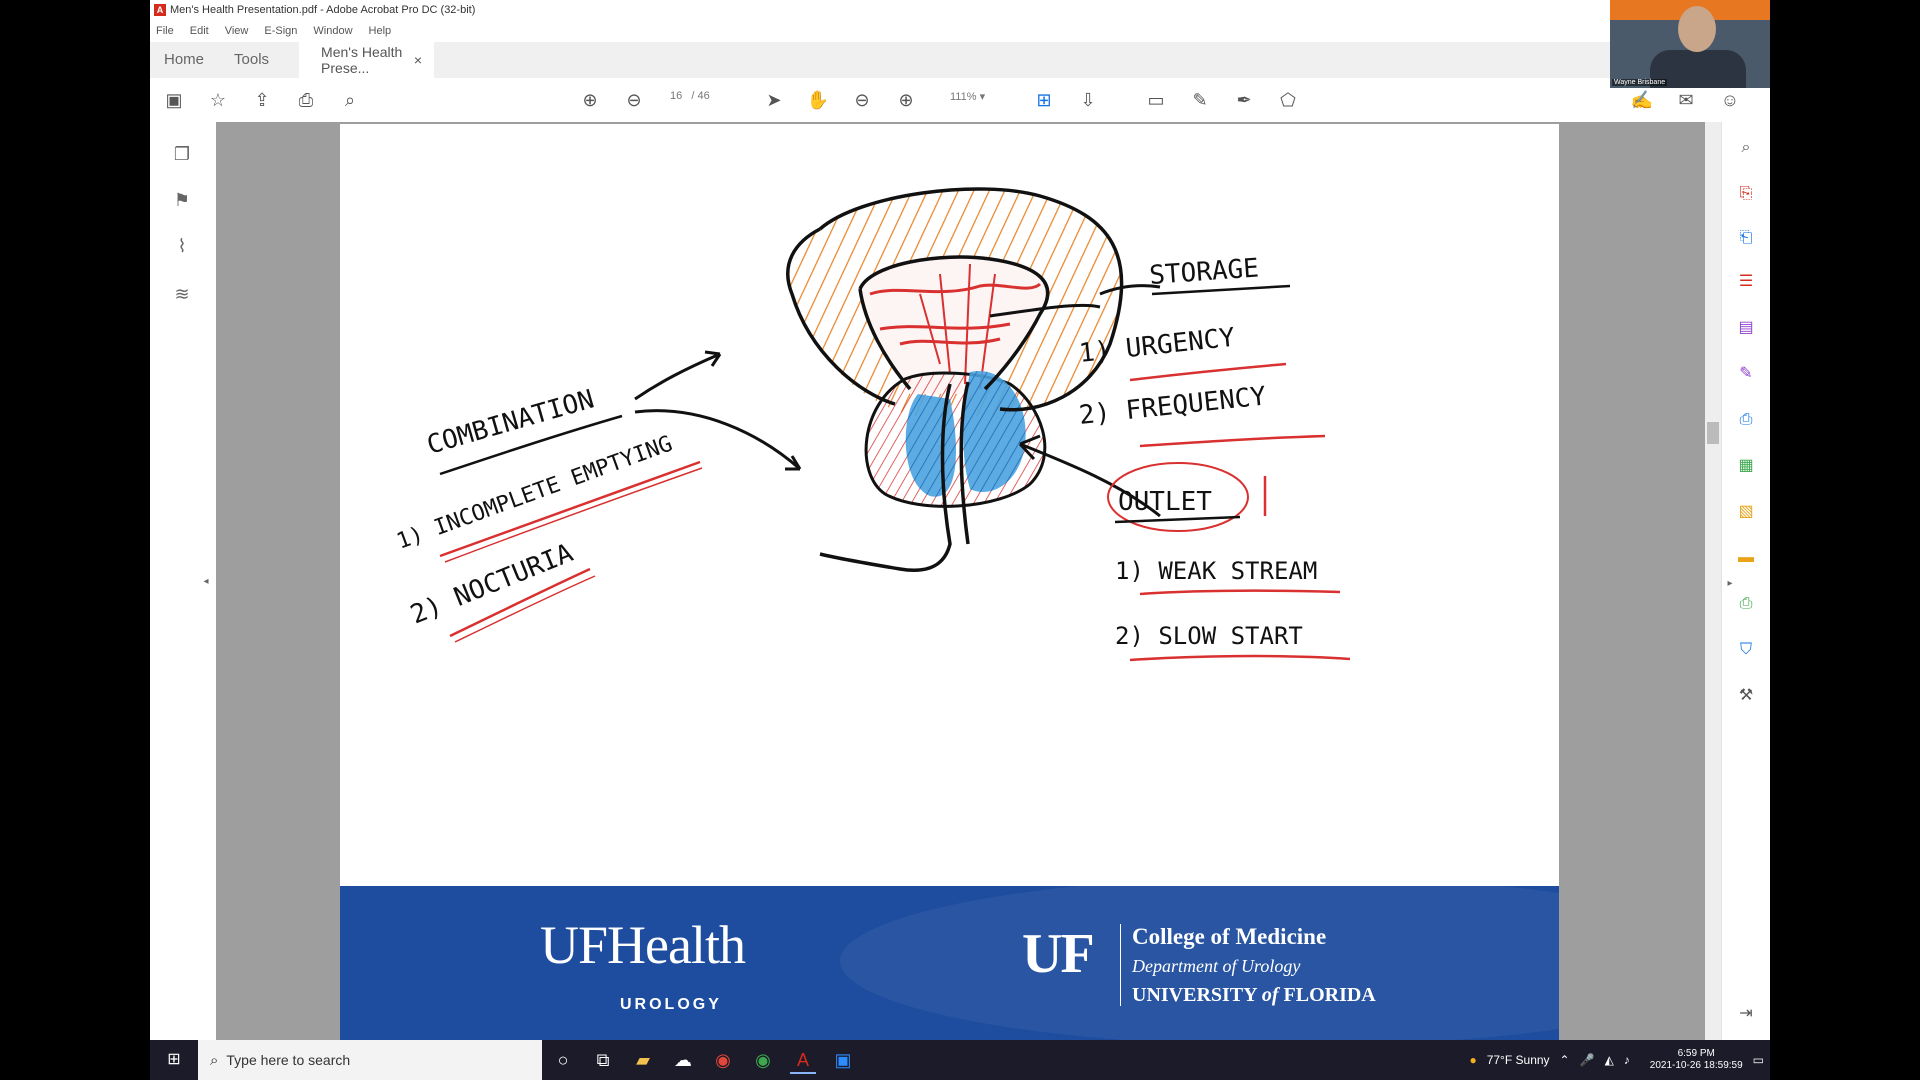 The width and height of the screenshot is (1920, 1080). Describe the element at coordinates (1746, 512) in the screenshot. I see `scan-icon: ▧` at that location.